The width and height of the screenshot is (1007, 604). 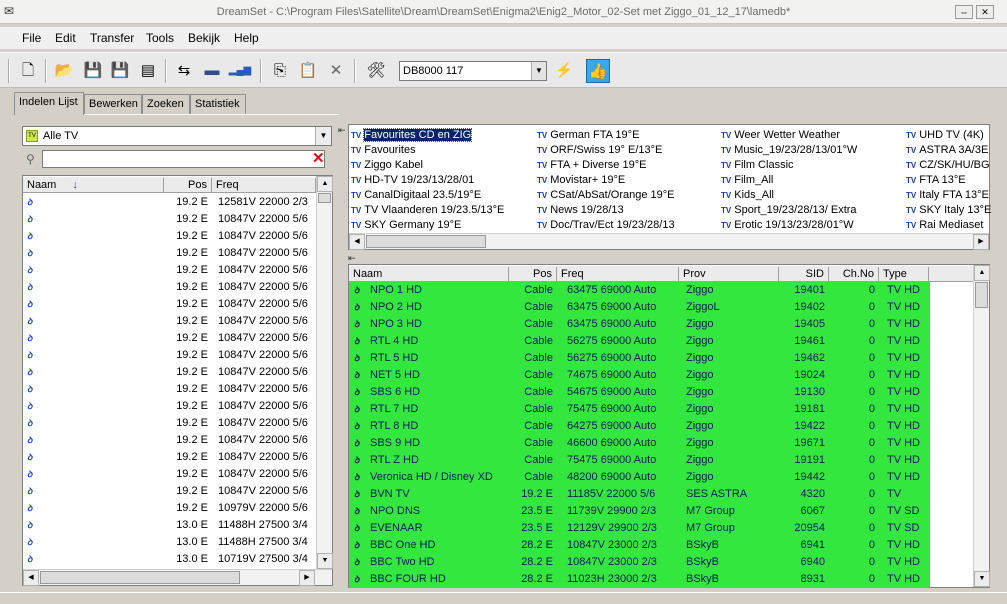 What do you see at coordinates (948, 165) in the screenshot?
I see `favourite-bouquet-item: TV CZ/SK/HU/BG` at bounding box center [948, 165].